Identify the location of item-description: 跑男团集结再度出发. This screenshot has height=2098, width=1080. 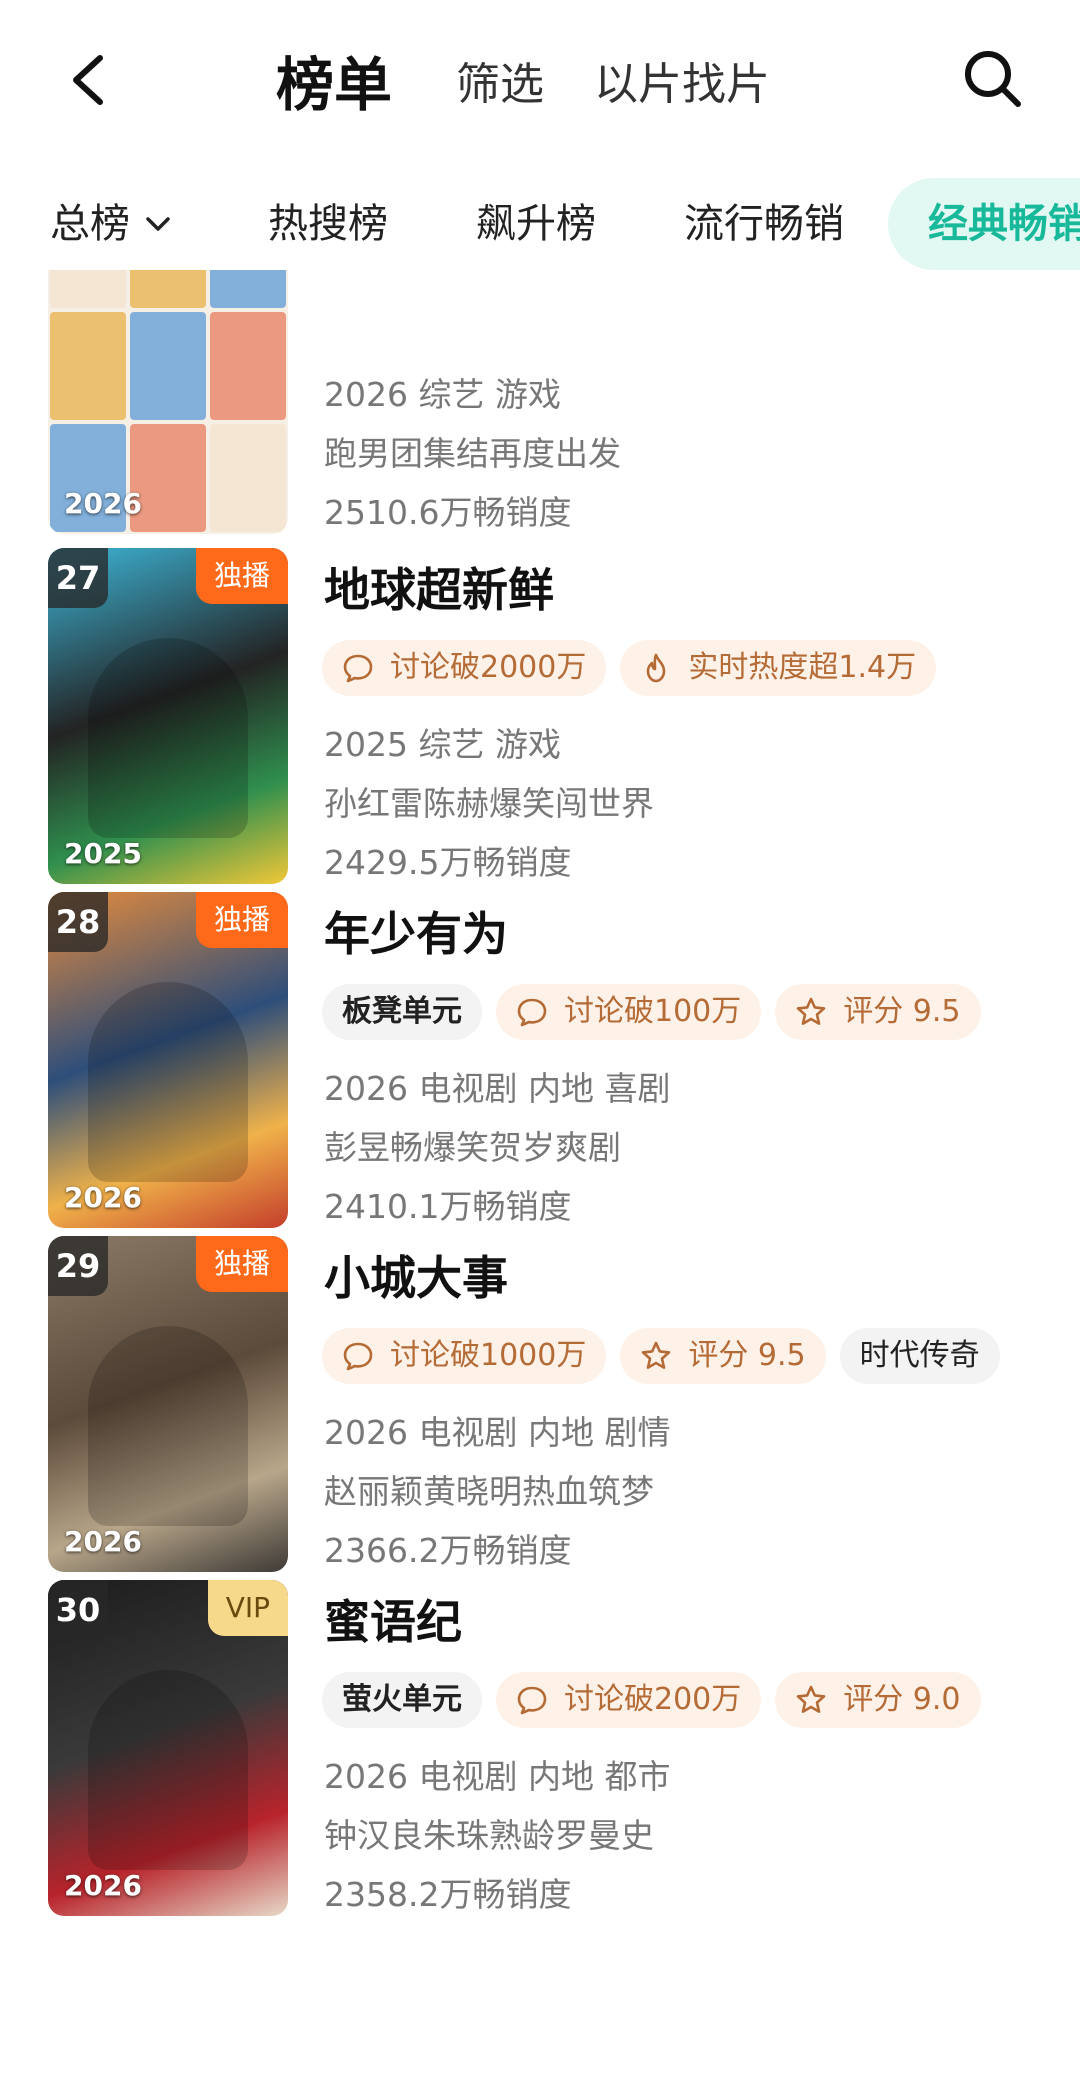
(472, 453).